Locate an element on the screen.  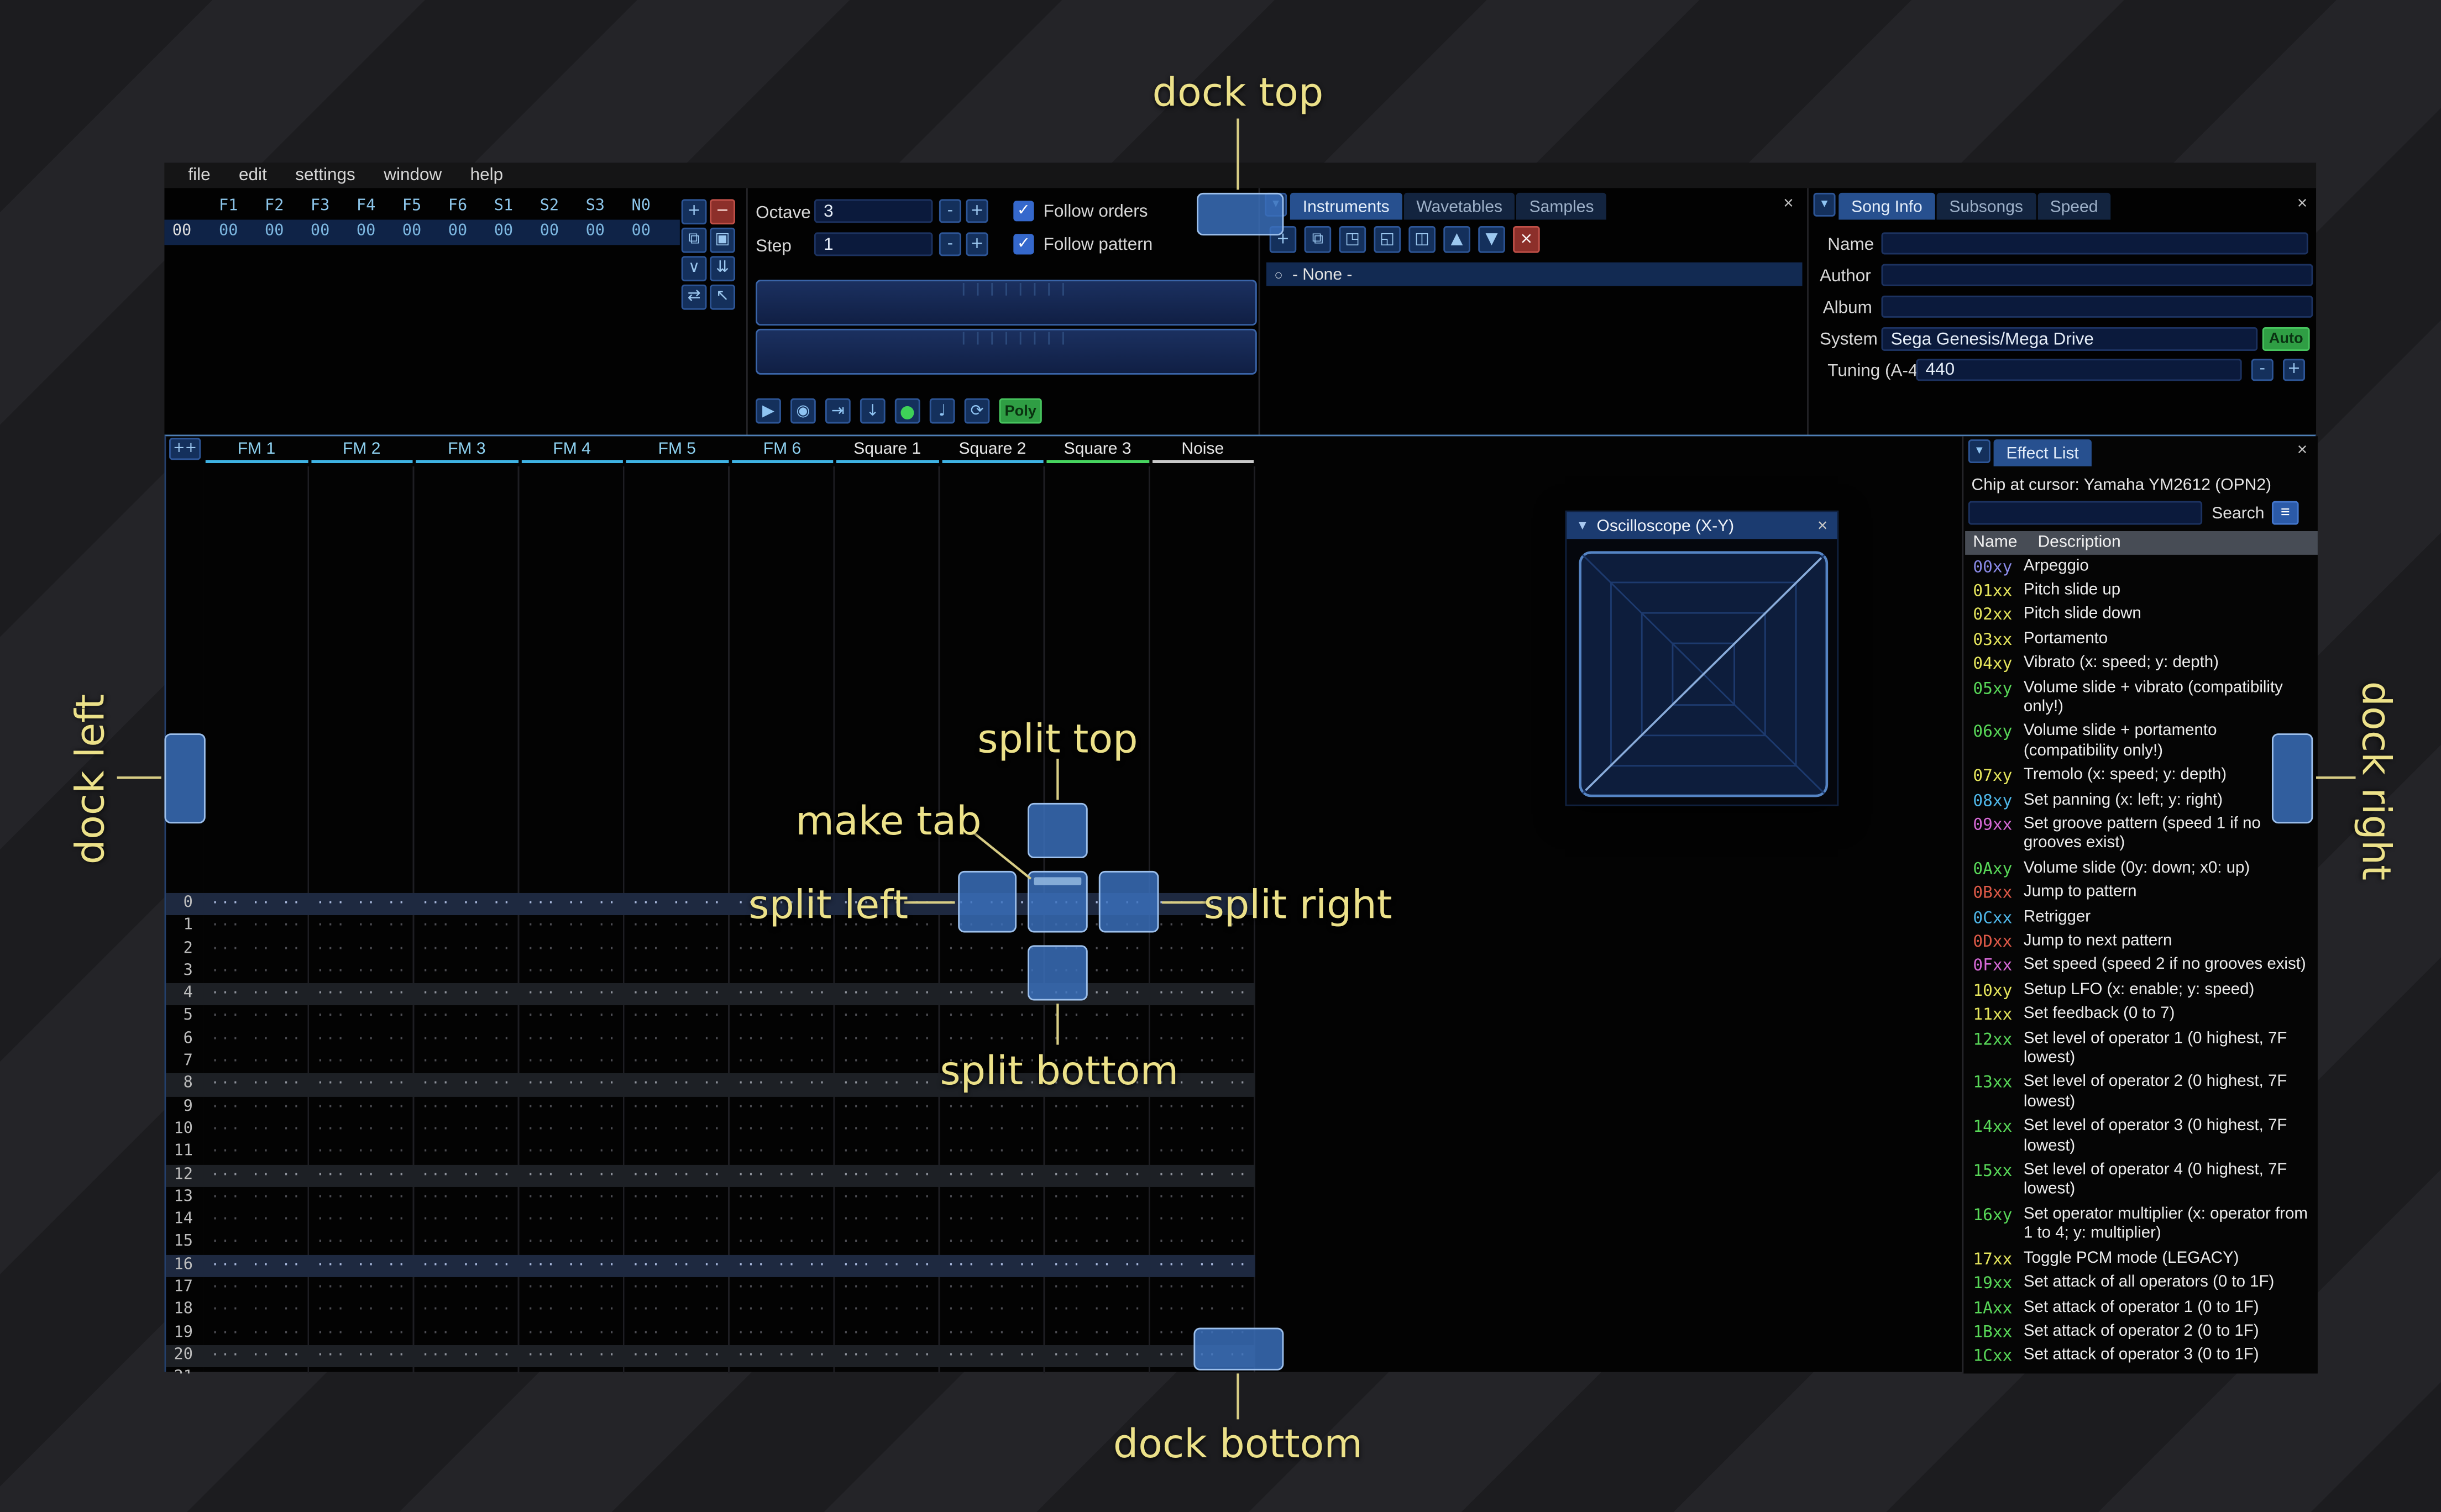
orders-row-values: 00 00 00 00 00 00 00 00 00 00 is located at coordinates (435, 232).